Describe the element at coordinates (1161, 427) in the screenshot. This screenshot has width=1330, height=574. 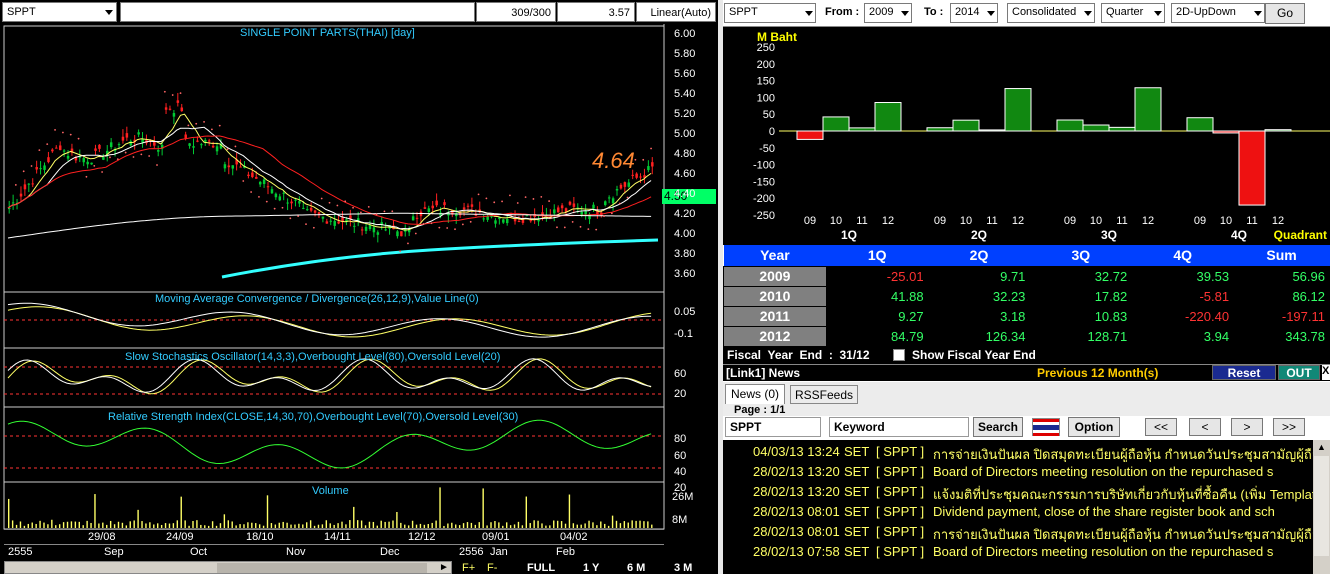
I see `first-page-button: <<` at that location.